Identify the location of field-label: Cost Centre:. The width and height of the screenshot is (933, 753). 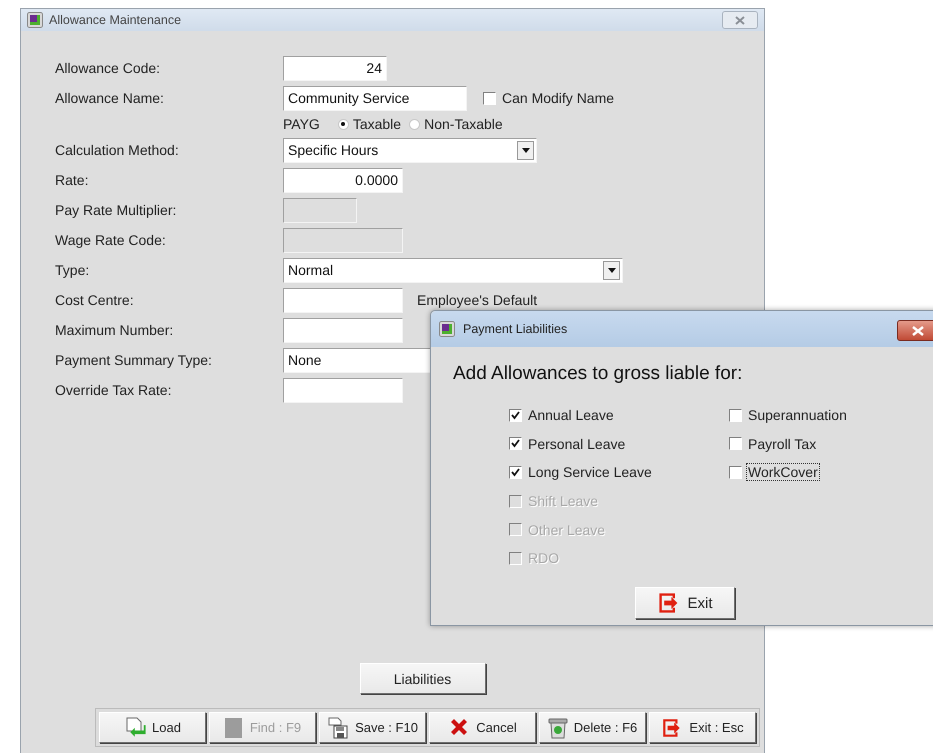
(95, 300).